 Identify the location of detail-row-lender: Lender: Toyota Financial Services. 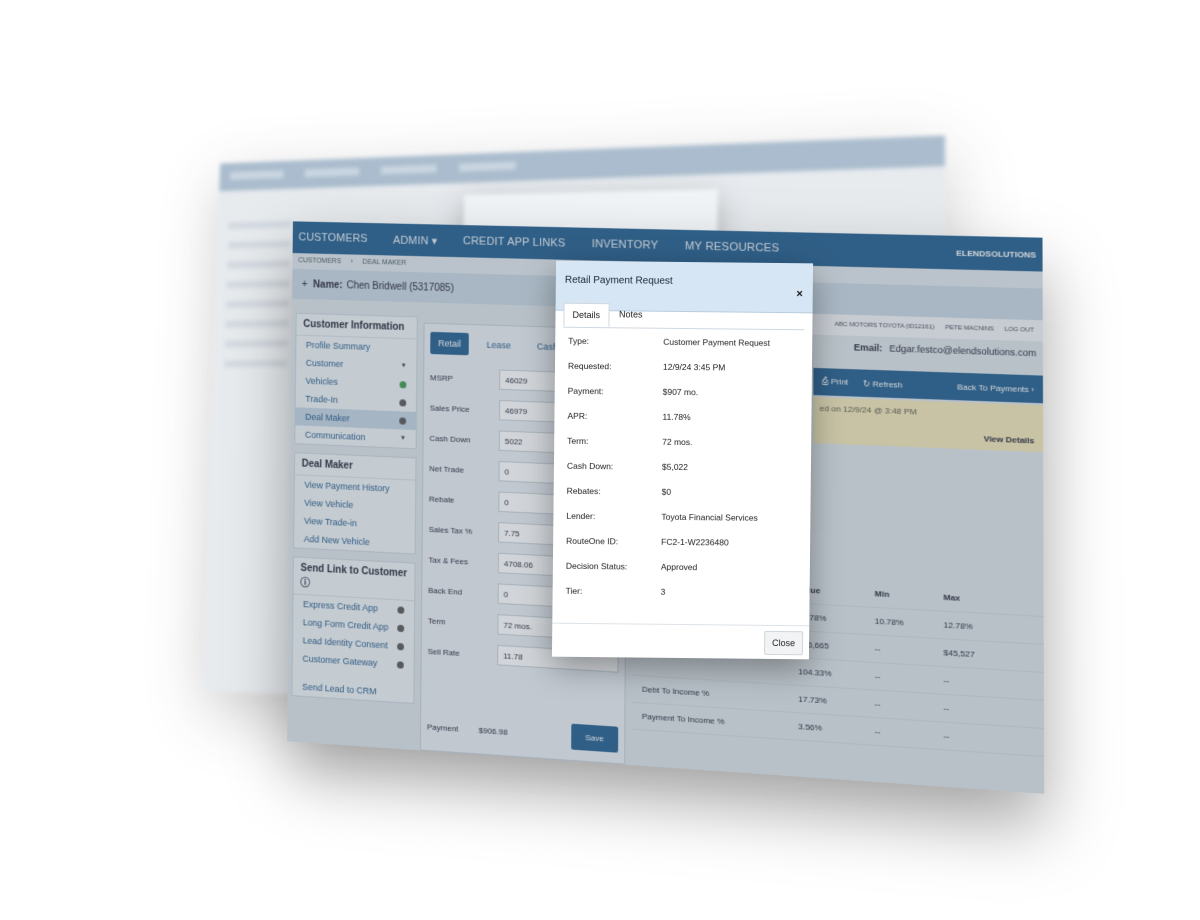
(681, 517).